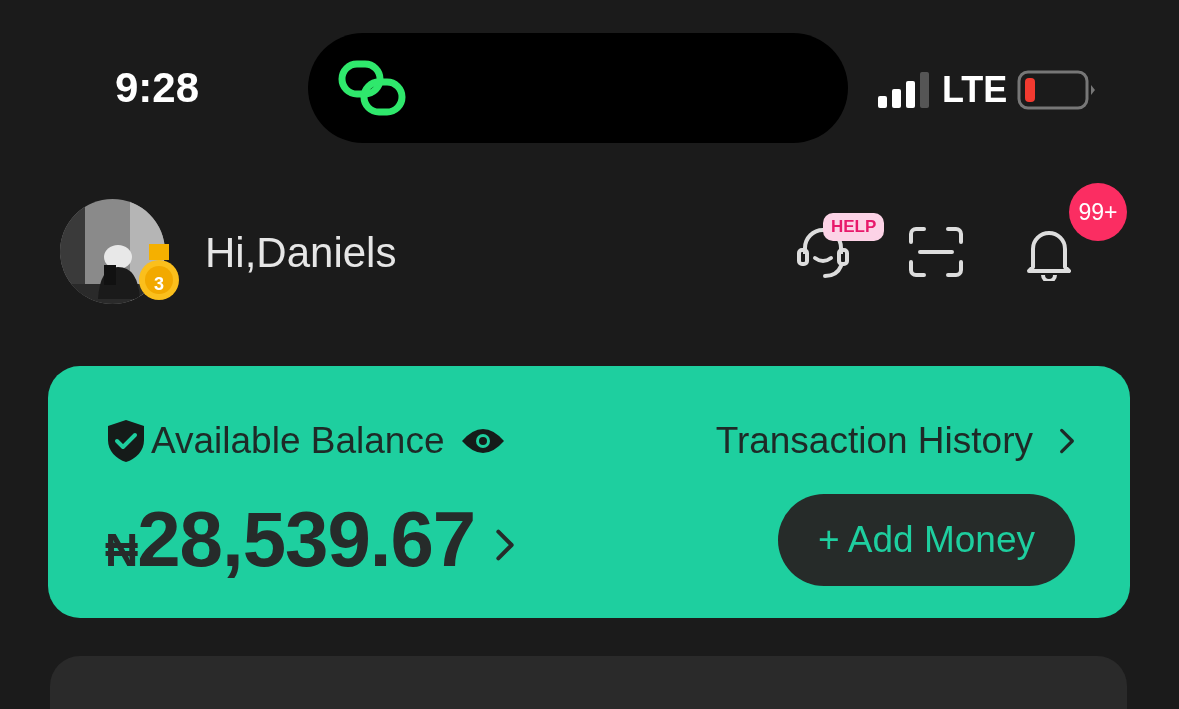 This screenshot has width=1179, height=709. What do you see at coordinates (895, 441) in the screenshot?
I see `transaction-history-link: Transaction History` at bounding box center [895, 441].